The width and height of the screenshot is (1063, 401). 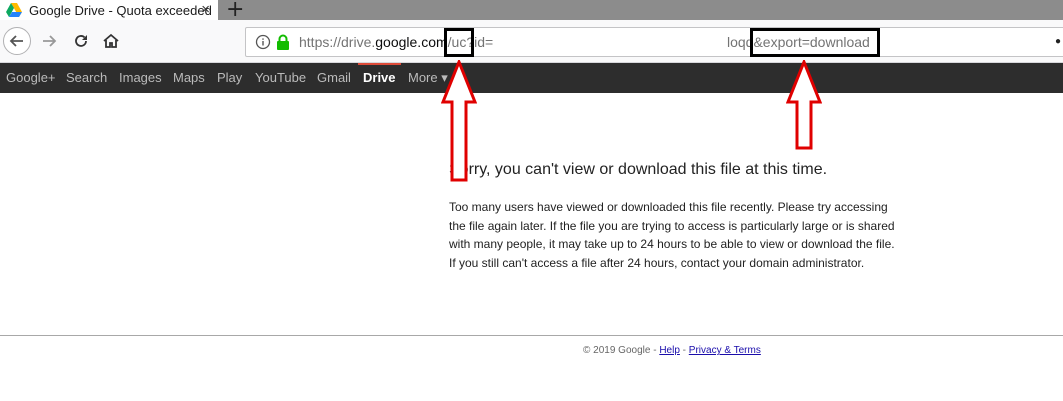 I want to click on annotation-box-uc, so click(x=459, y=42).